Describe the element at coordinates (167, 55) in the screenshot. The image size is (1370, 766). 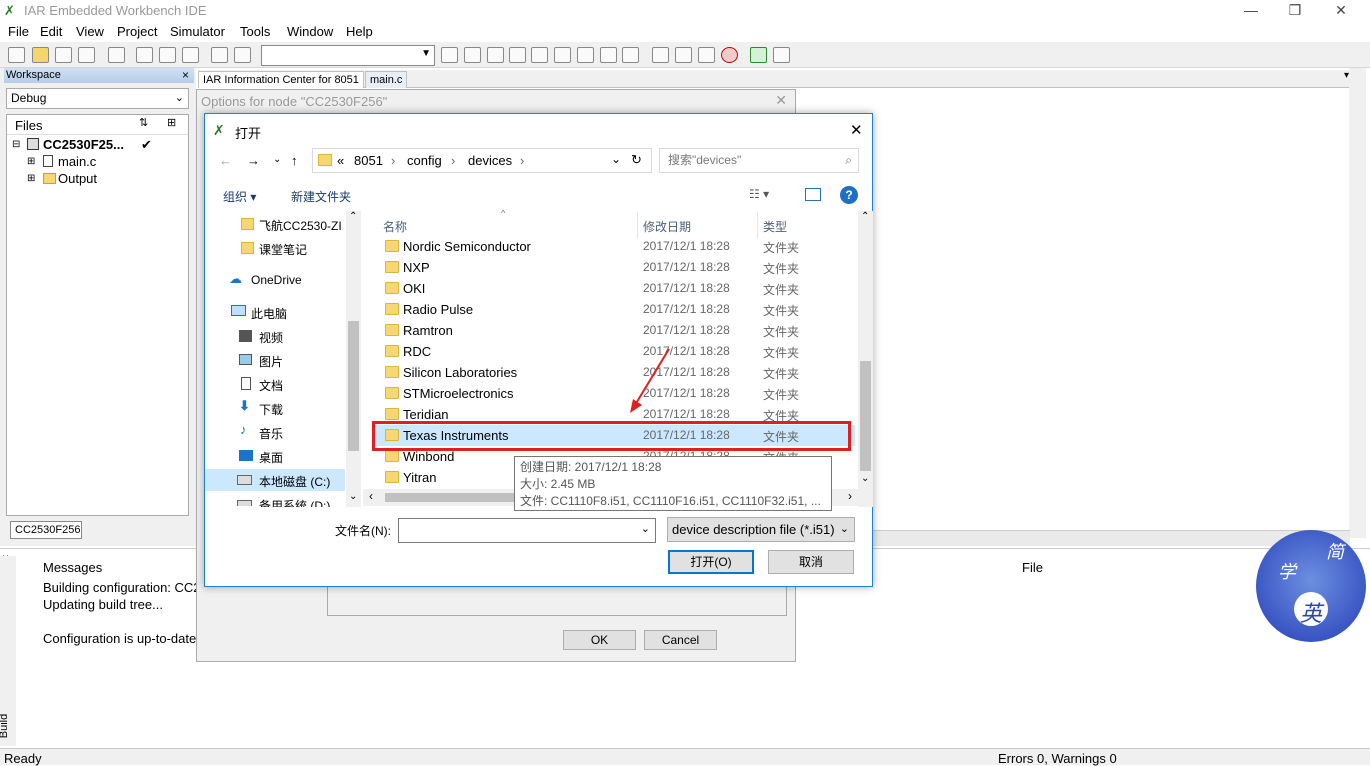
I see `copy-icon` at that location.